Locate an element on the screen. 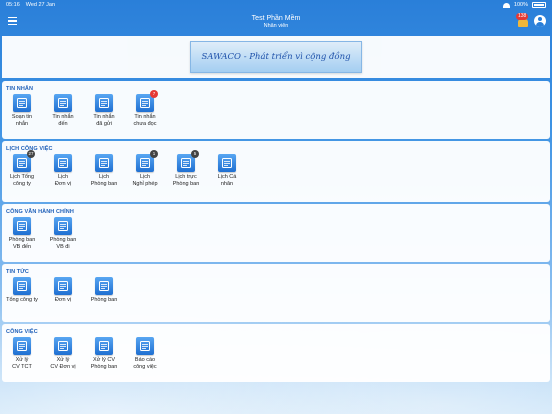 This screenshot has height=414, width=552. menu-item: Phòng ban is located at coordinates (104, 290).